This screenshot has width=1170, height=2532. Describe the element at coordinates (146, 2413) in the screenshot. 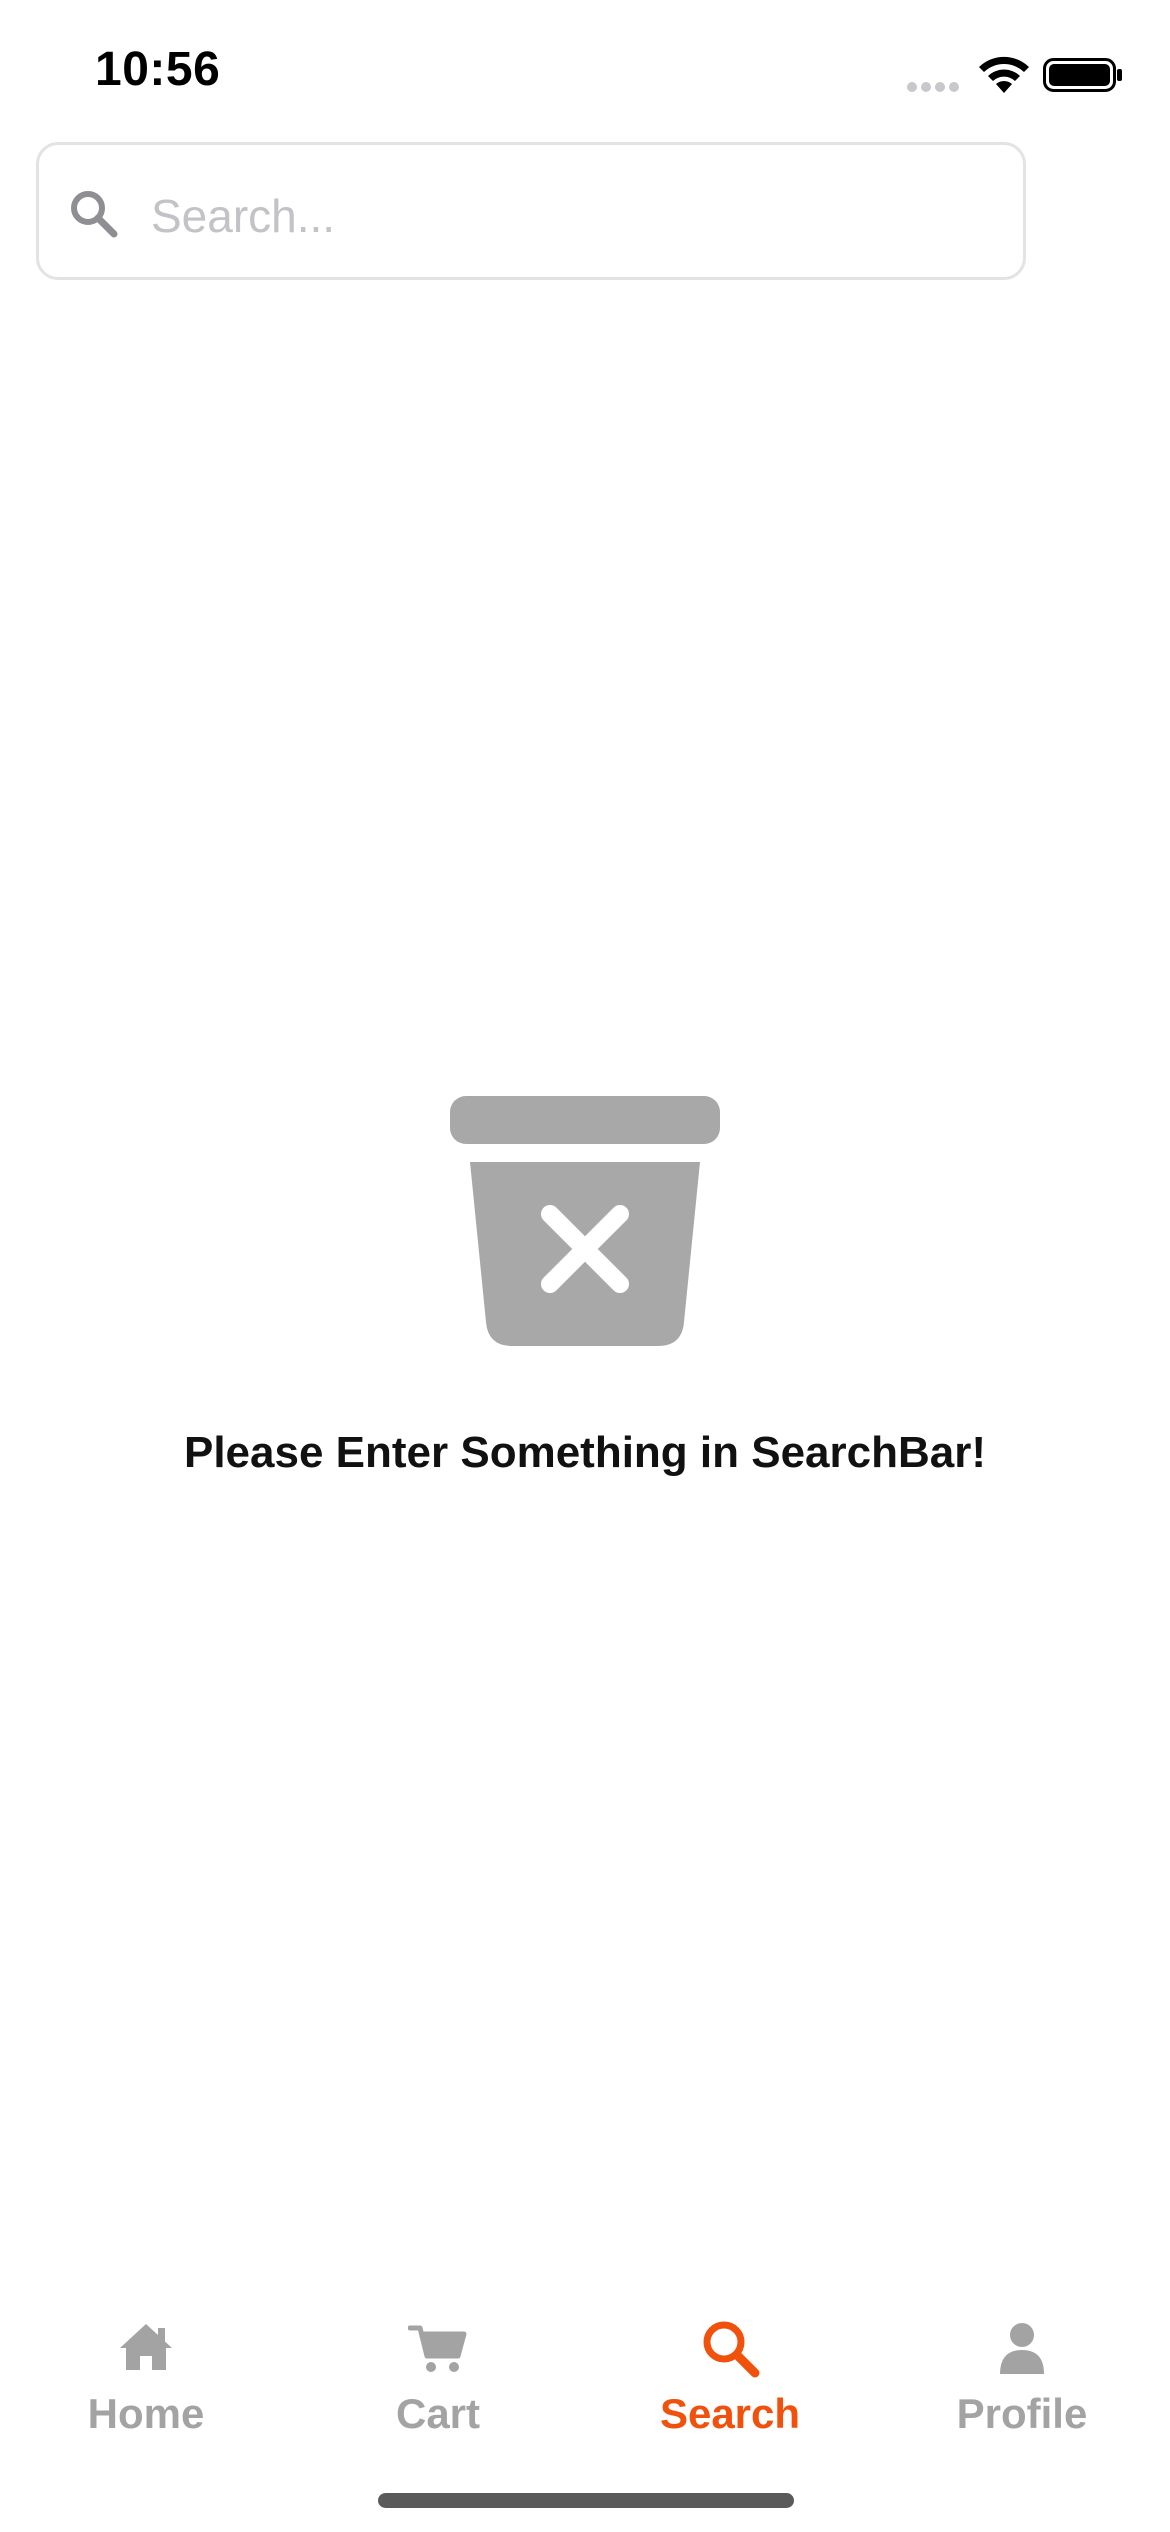

I see `tab-home-label: Home` at that location.